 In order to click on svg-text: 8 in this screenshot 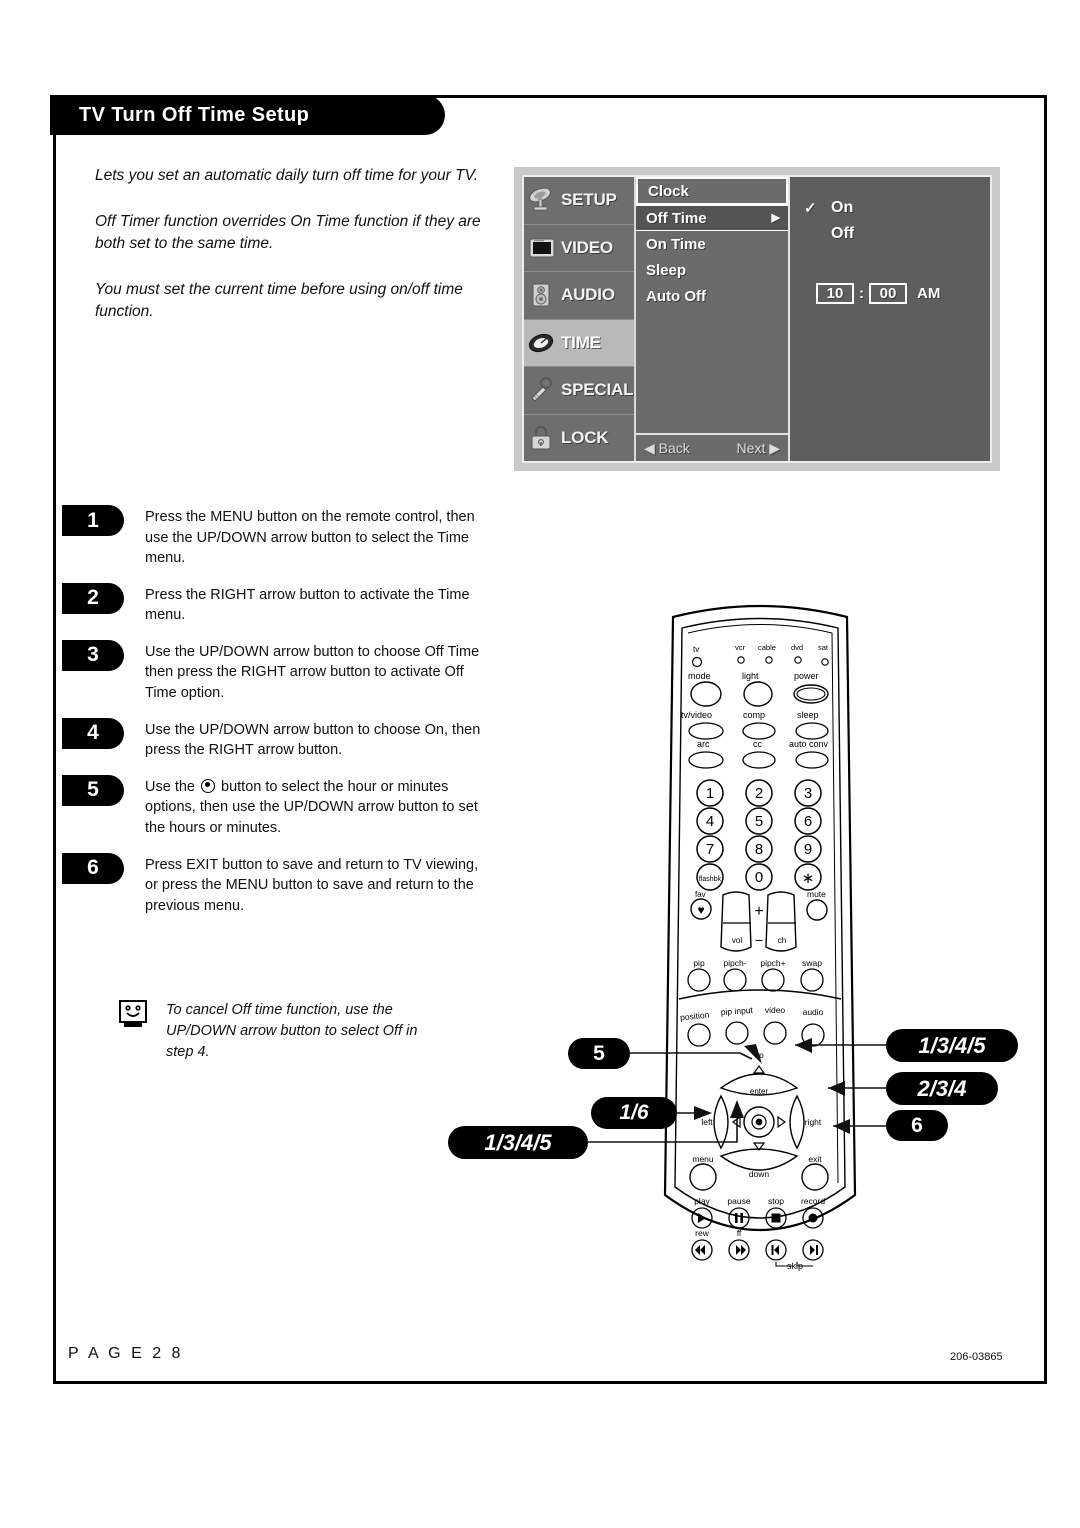, I will do `click(759, 849)`.